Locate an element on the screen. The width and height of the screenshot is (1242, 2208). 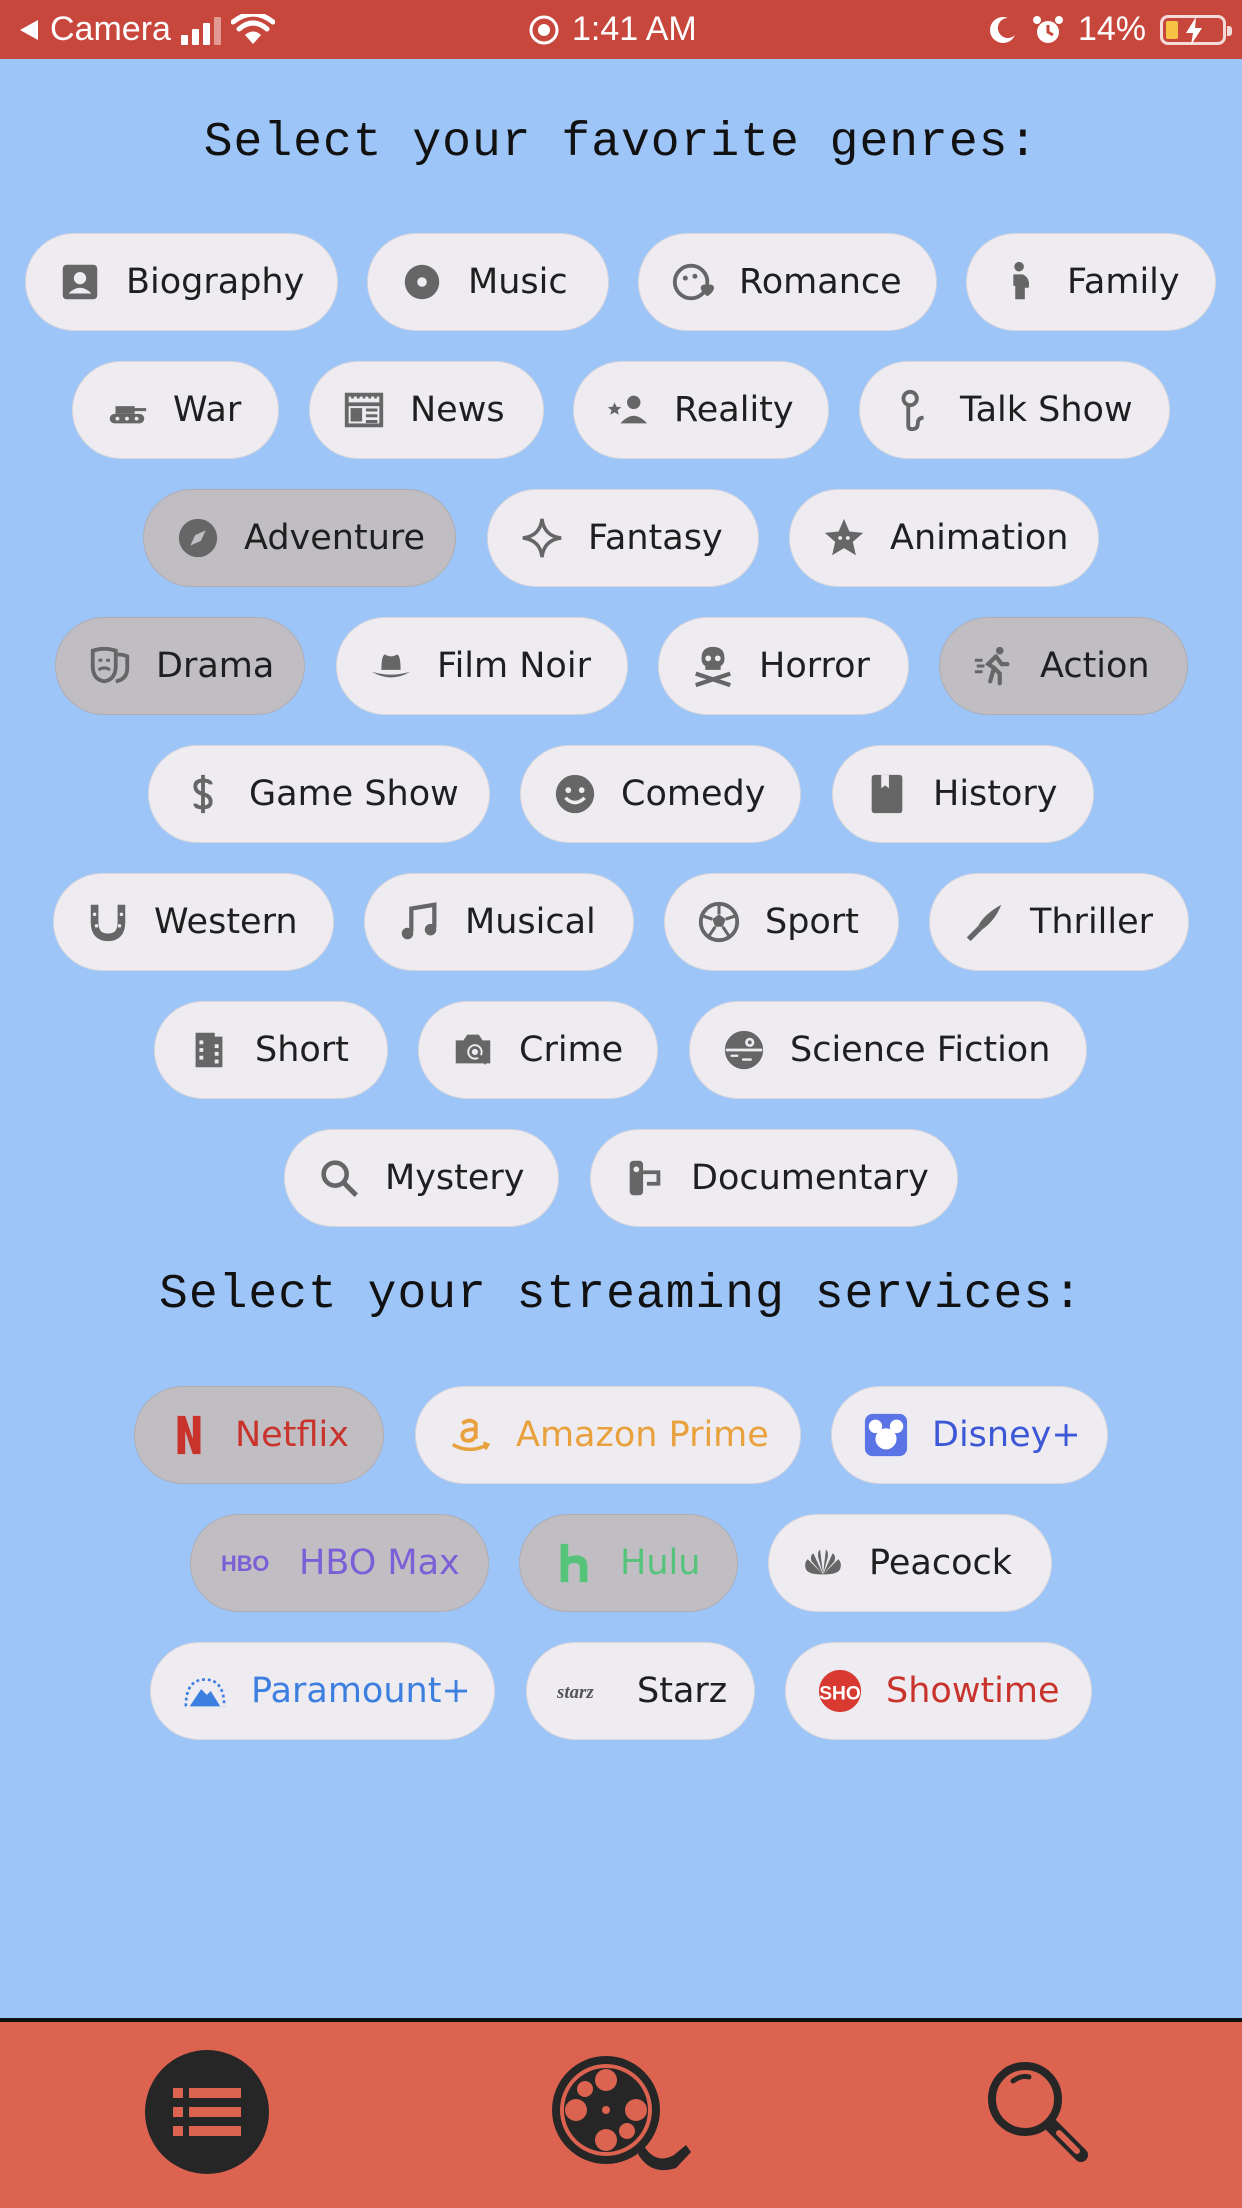
video-camera-icon is located at coordinates (645, 1178).